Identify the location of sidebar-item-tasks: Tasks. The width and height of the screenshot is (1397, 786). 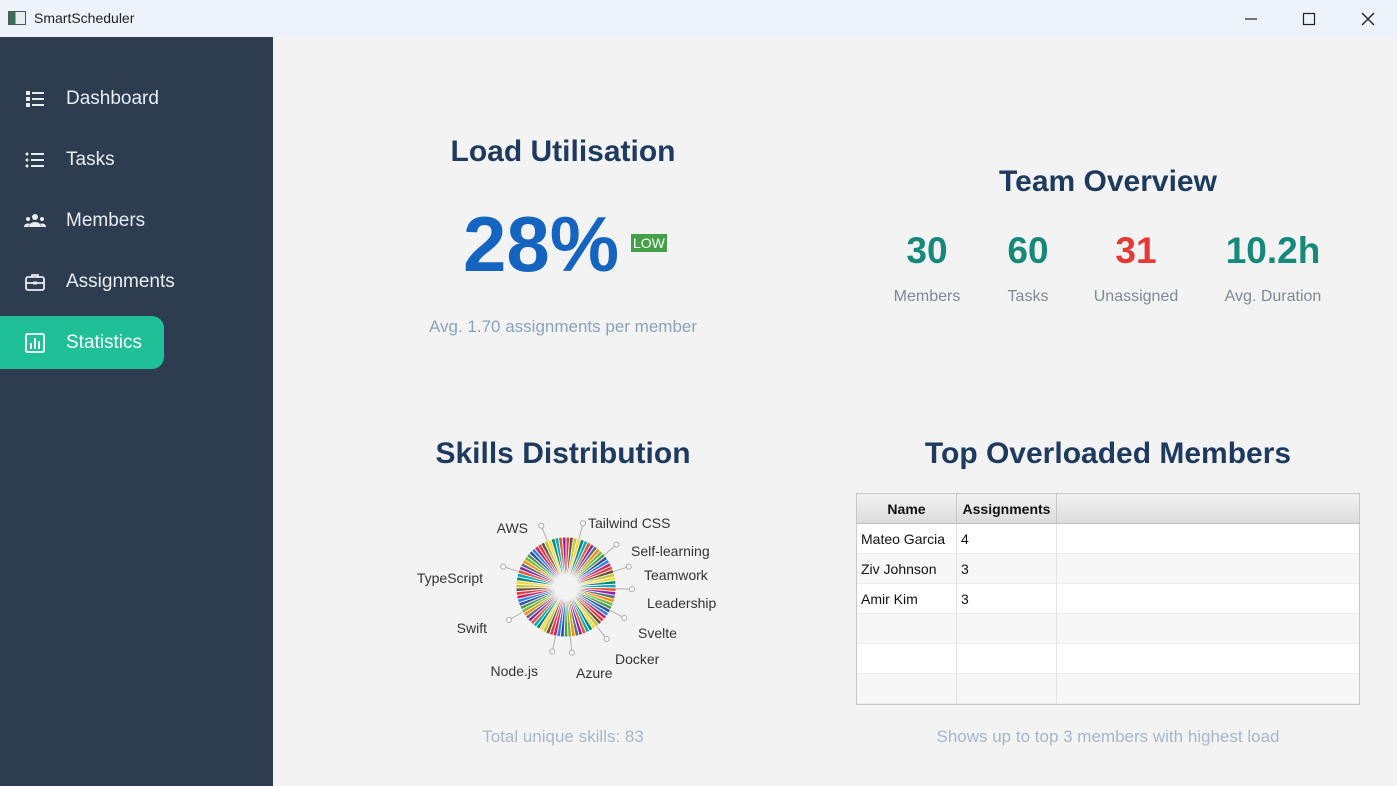
(82, 159).